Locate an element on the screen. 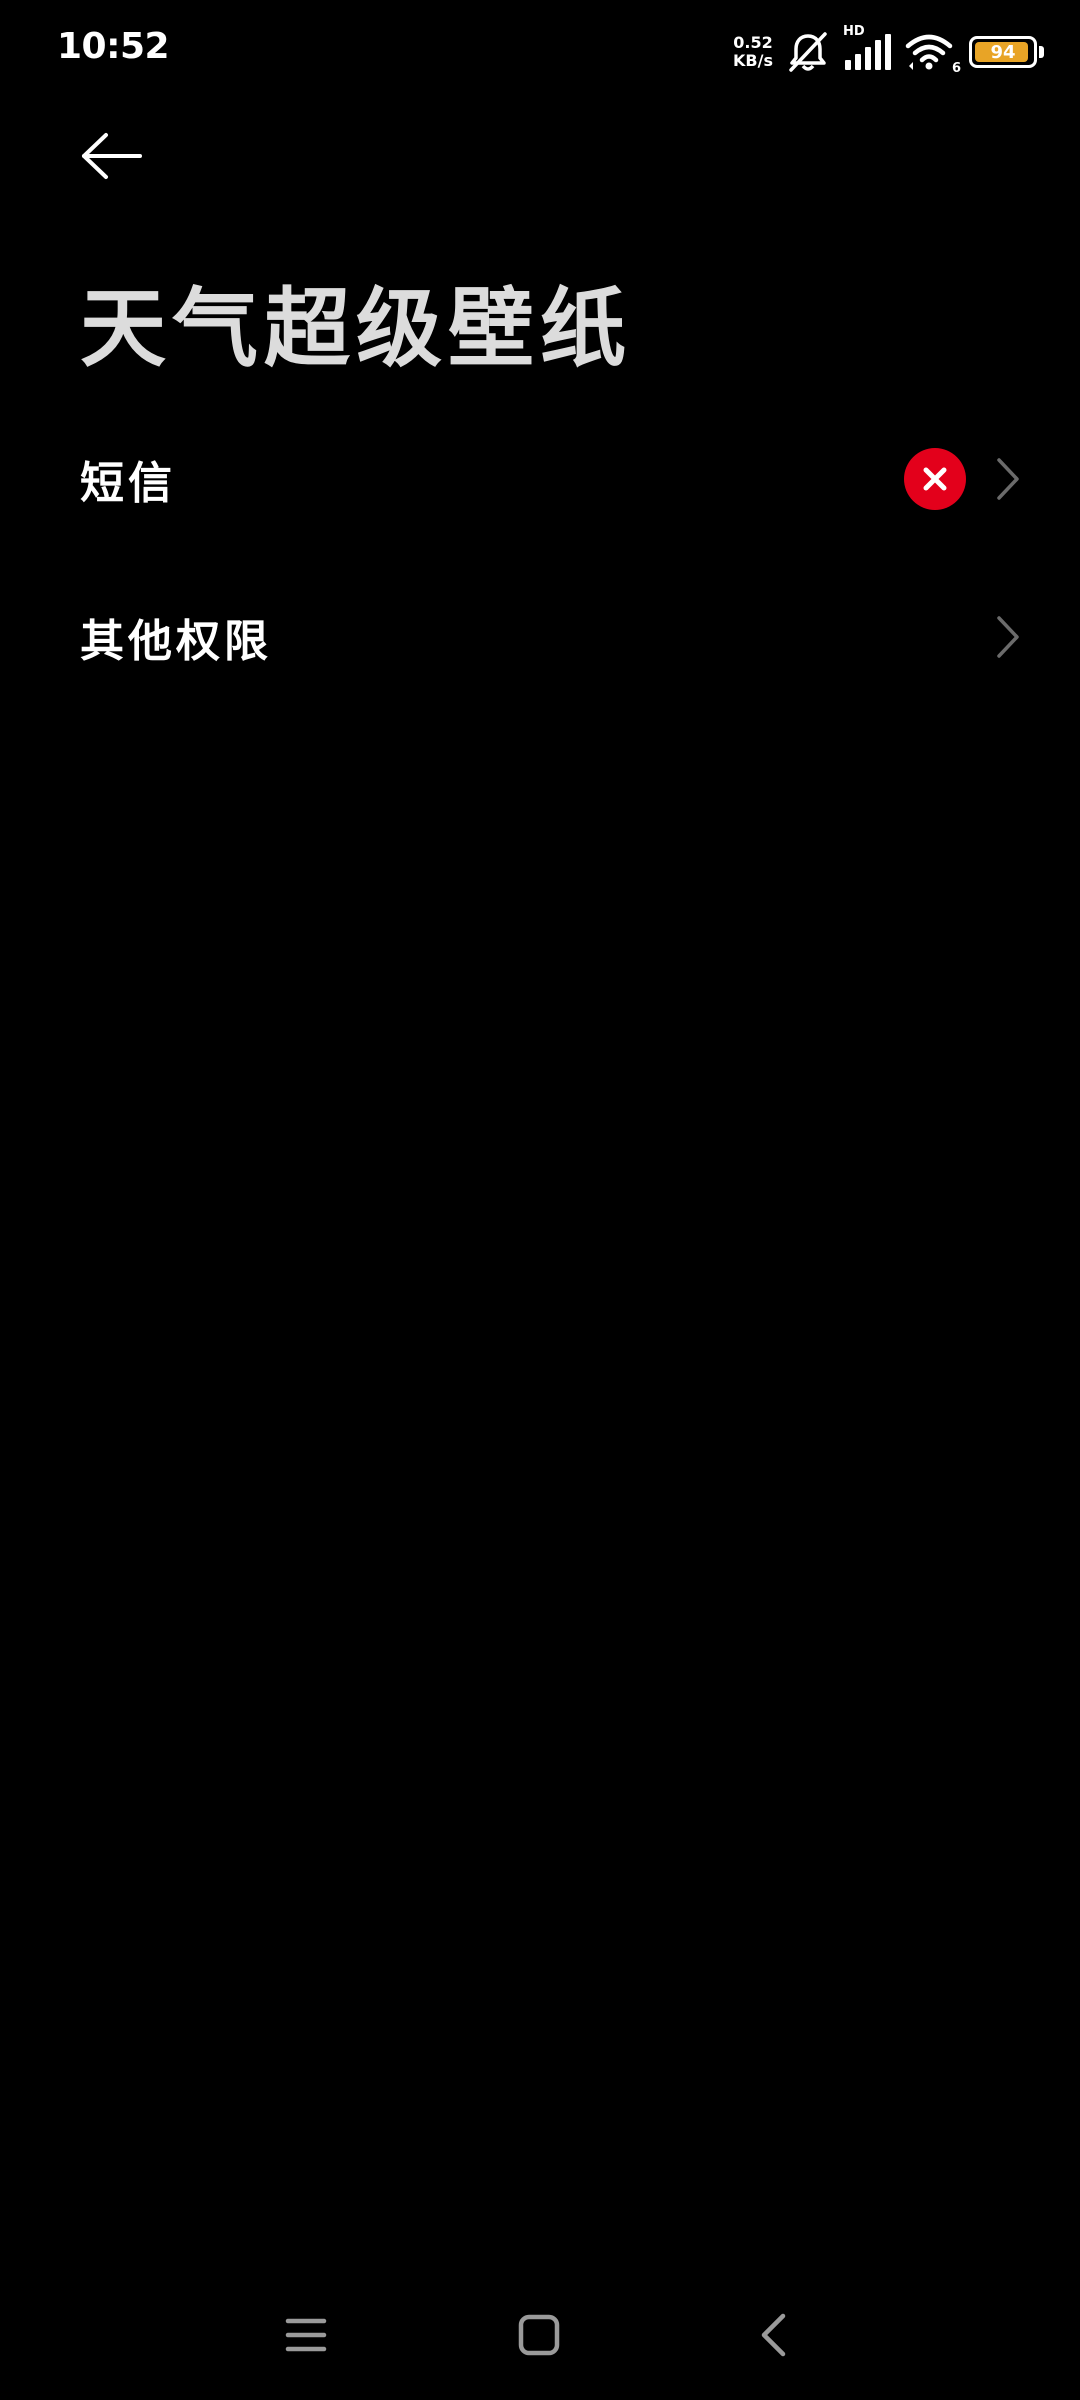 This screenshot has height=2400, width=1080. permission-item-other: 其他权限 is located at coordinates (540, 637).